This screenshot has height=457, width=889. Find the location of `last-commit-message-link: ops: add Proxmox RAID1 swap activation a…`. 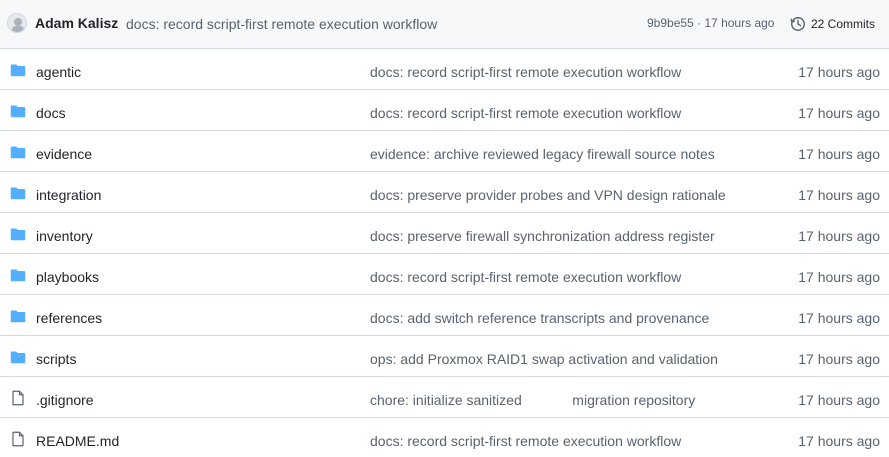

last-commit-message-link: ops: add Proxmox RAID1 swap activation a… is located at coordinates (544, 359).